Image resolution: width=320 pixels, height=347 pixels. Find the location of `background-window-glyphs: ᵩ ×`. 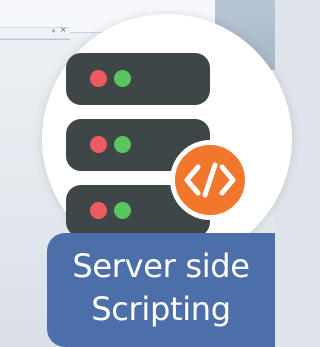

background-window-glyphs: ᵩ × is located at coordinates (60, 29).